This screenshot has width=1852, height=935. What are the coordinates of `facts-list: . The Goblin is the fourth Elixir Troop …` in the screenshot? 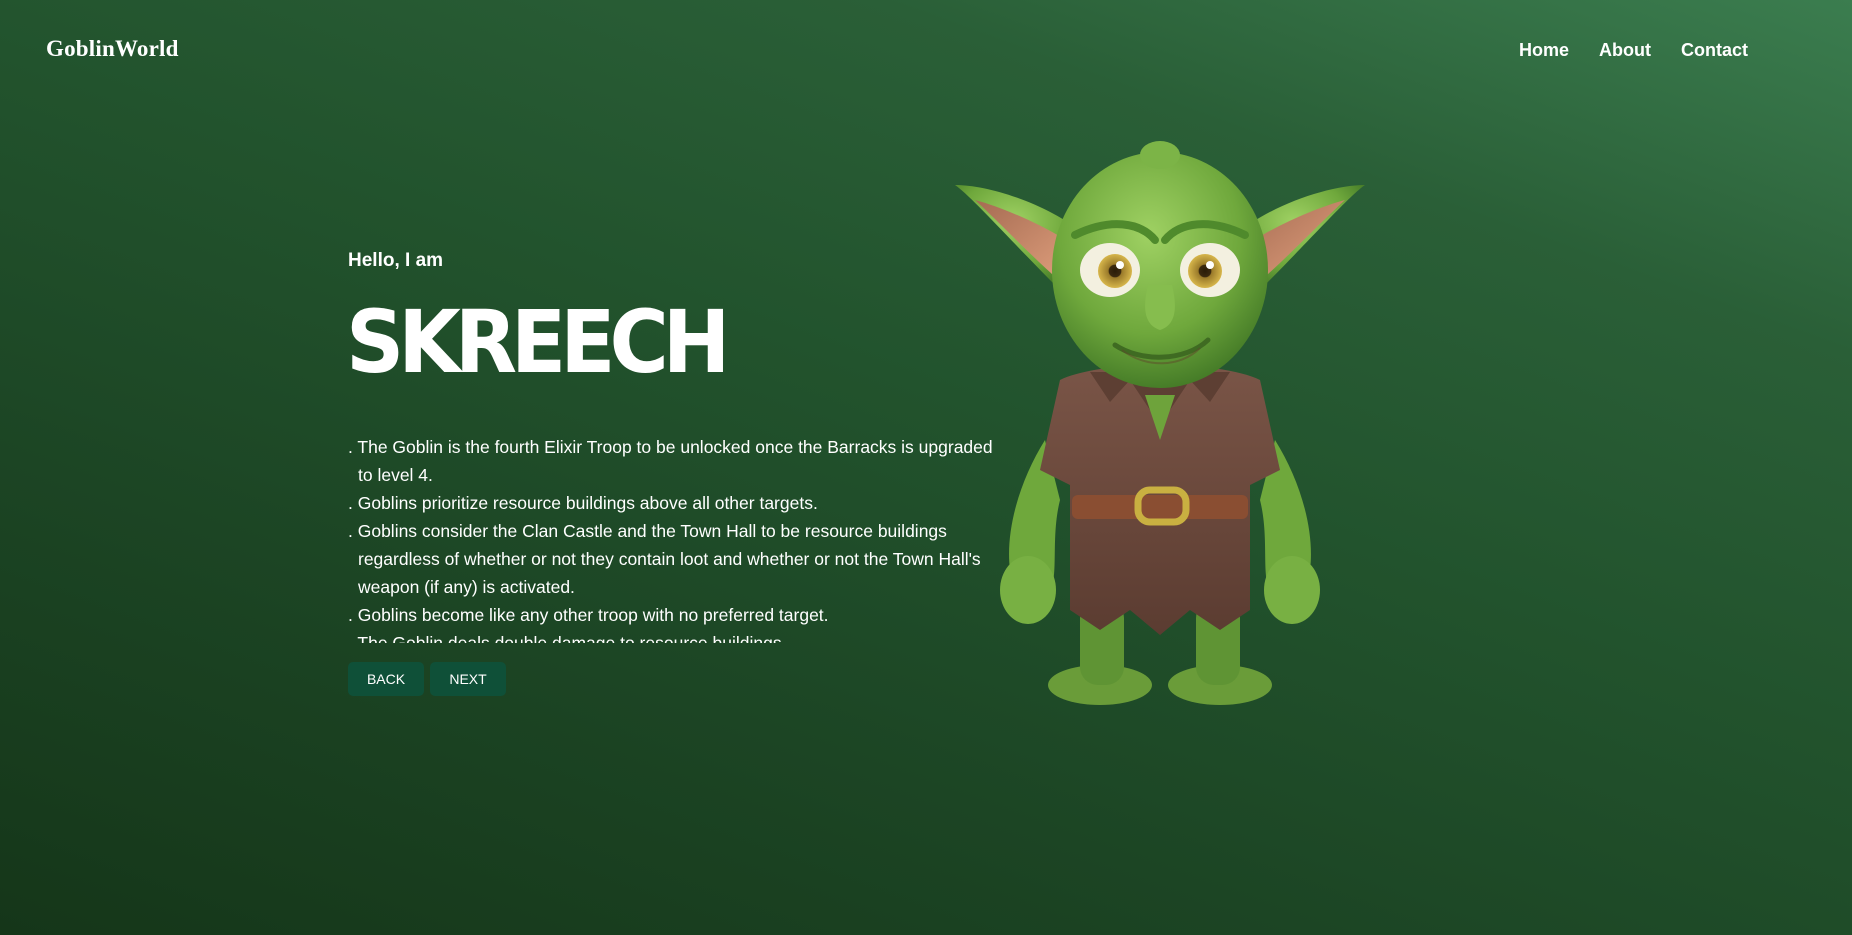 It's located at (675, 538).